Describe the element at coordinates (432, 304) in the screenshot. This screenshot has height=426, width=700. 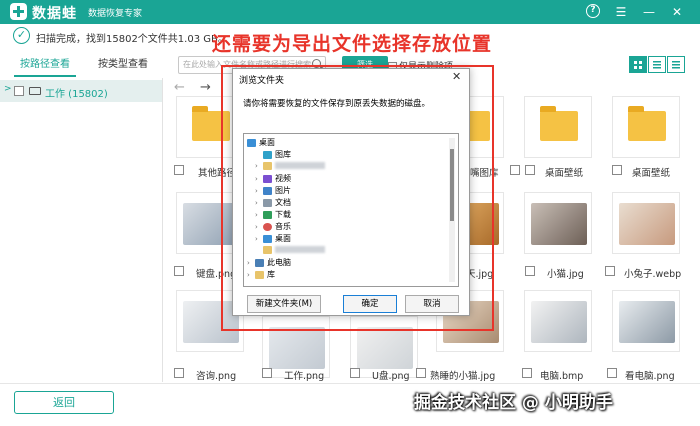
I see `cancel-button: 取消` at that location.